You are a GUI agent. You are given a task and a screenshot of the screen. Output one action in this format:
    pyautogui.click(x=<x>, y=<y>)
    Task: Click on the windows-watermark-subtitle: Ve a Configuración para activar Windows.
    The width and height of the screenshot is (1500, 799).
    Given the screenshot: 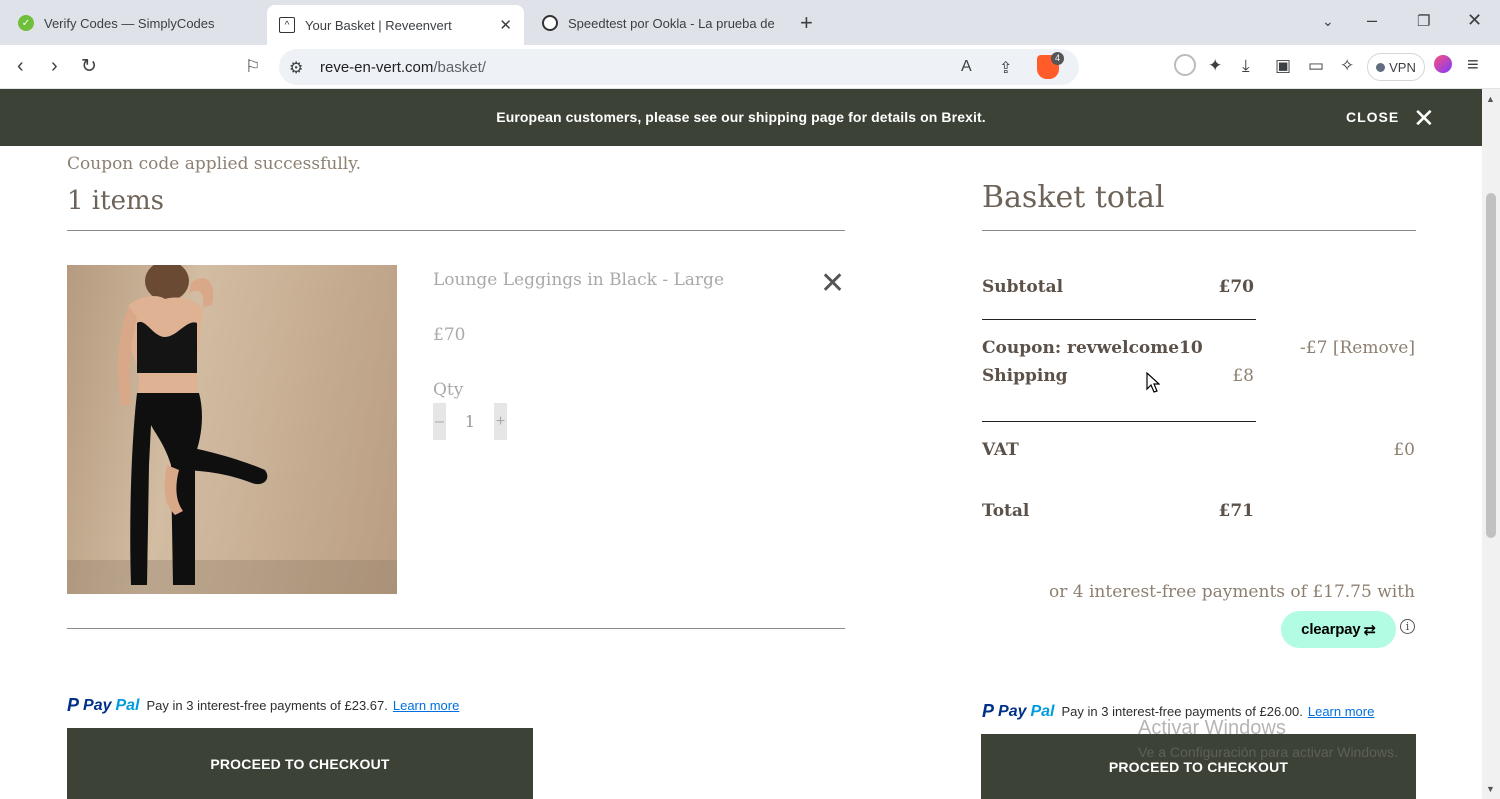 What is the action you would take?
    pyautogui.click(x=1268, y=752)
    